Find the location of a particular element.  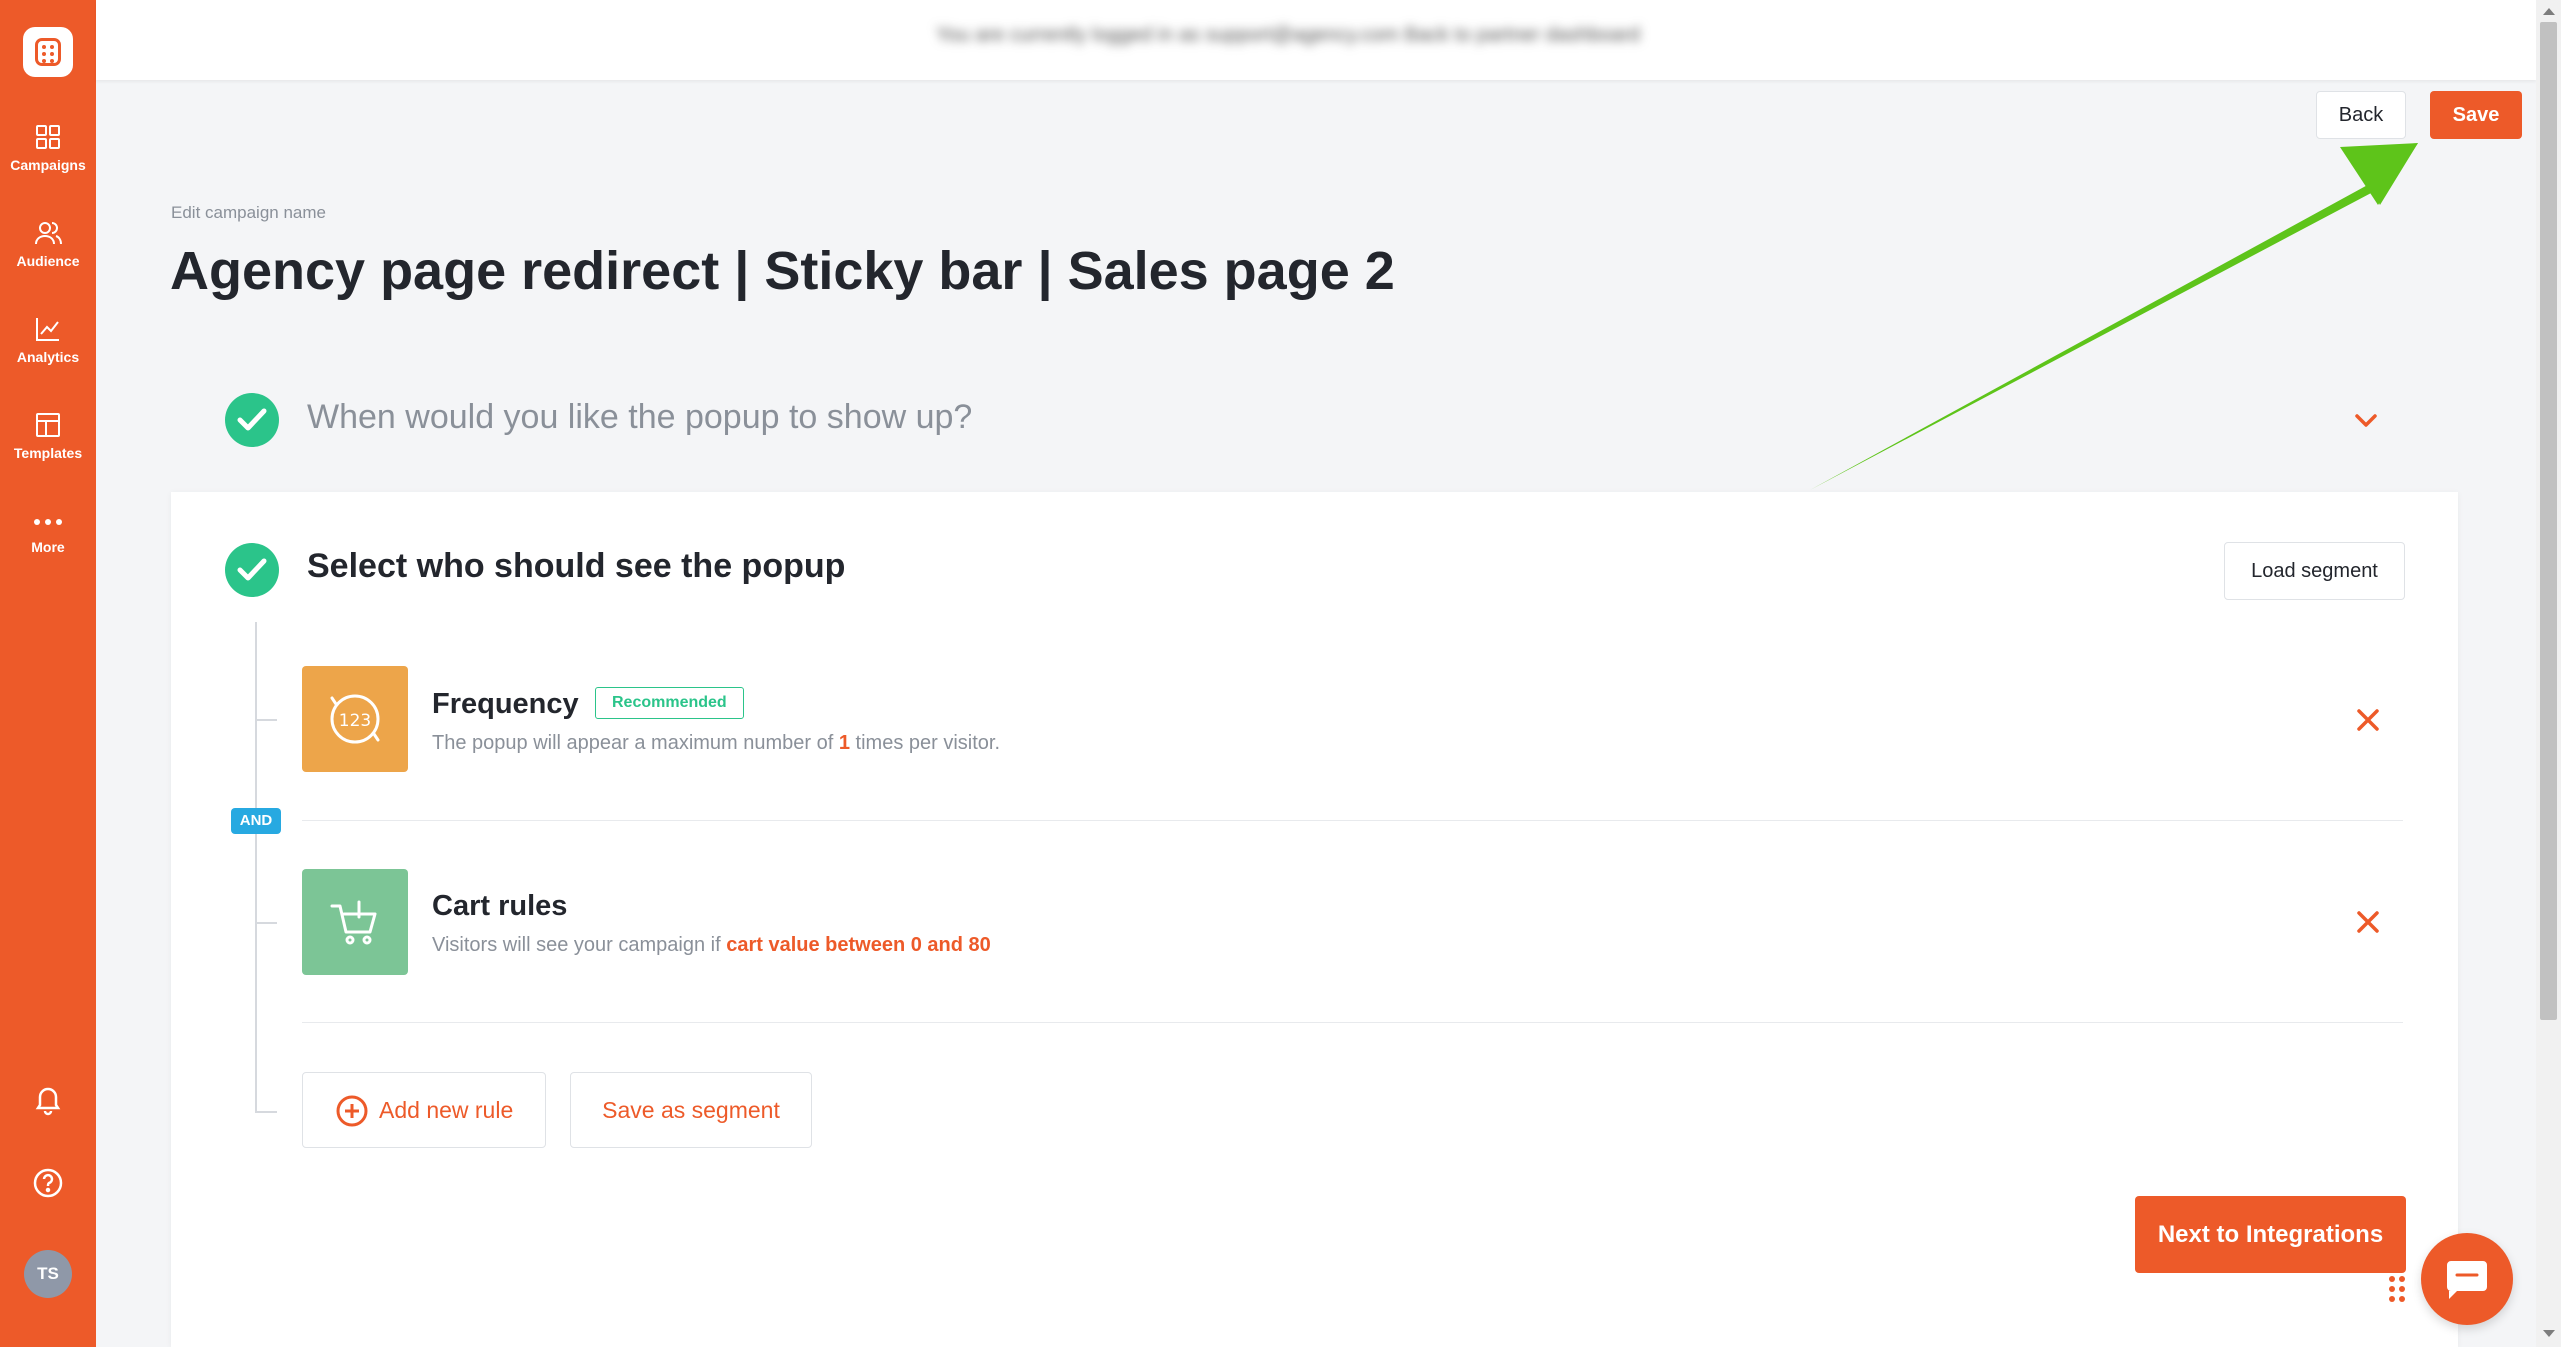

scrollbar-thumb is located at coordinates (2548, 521).